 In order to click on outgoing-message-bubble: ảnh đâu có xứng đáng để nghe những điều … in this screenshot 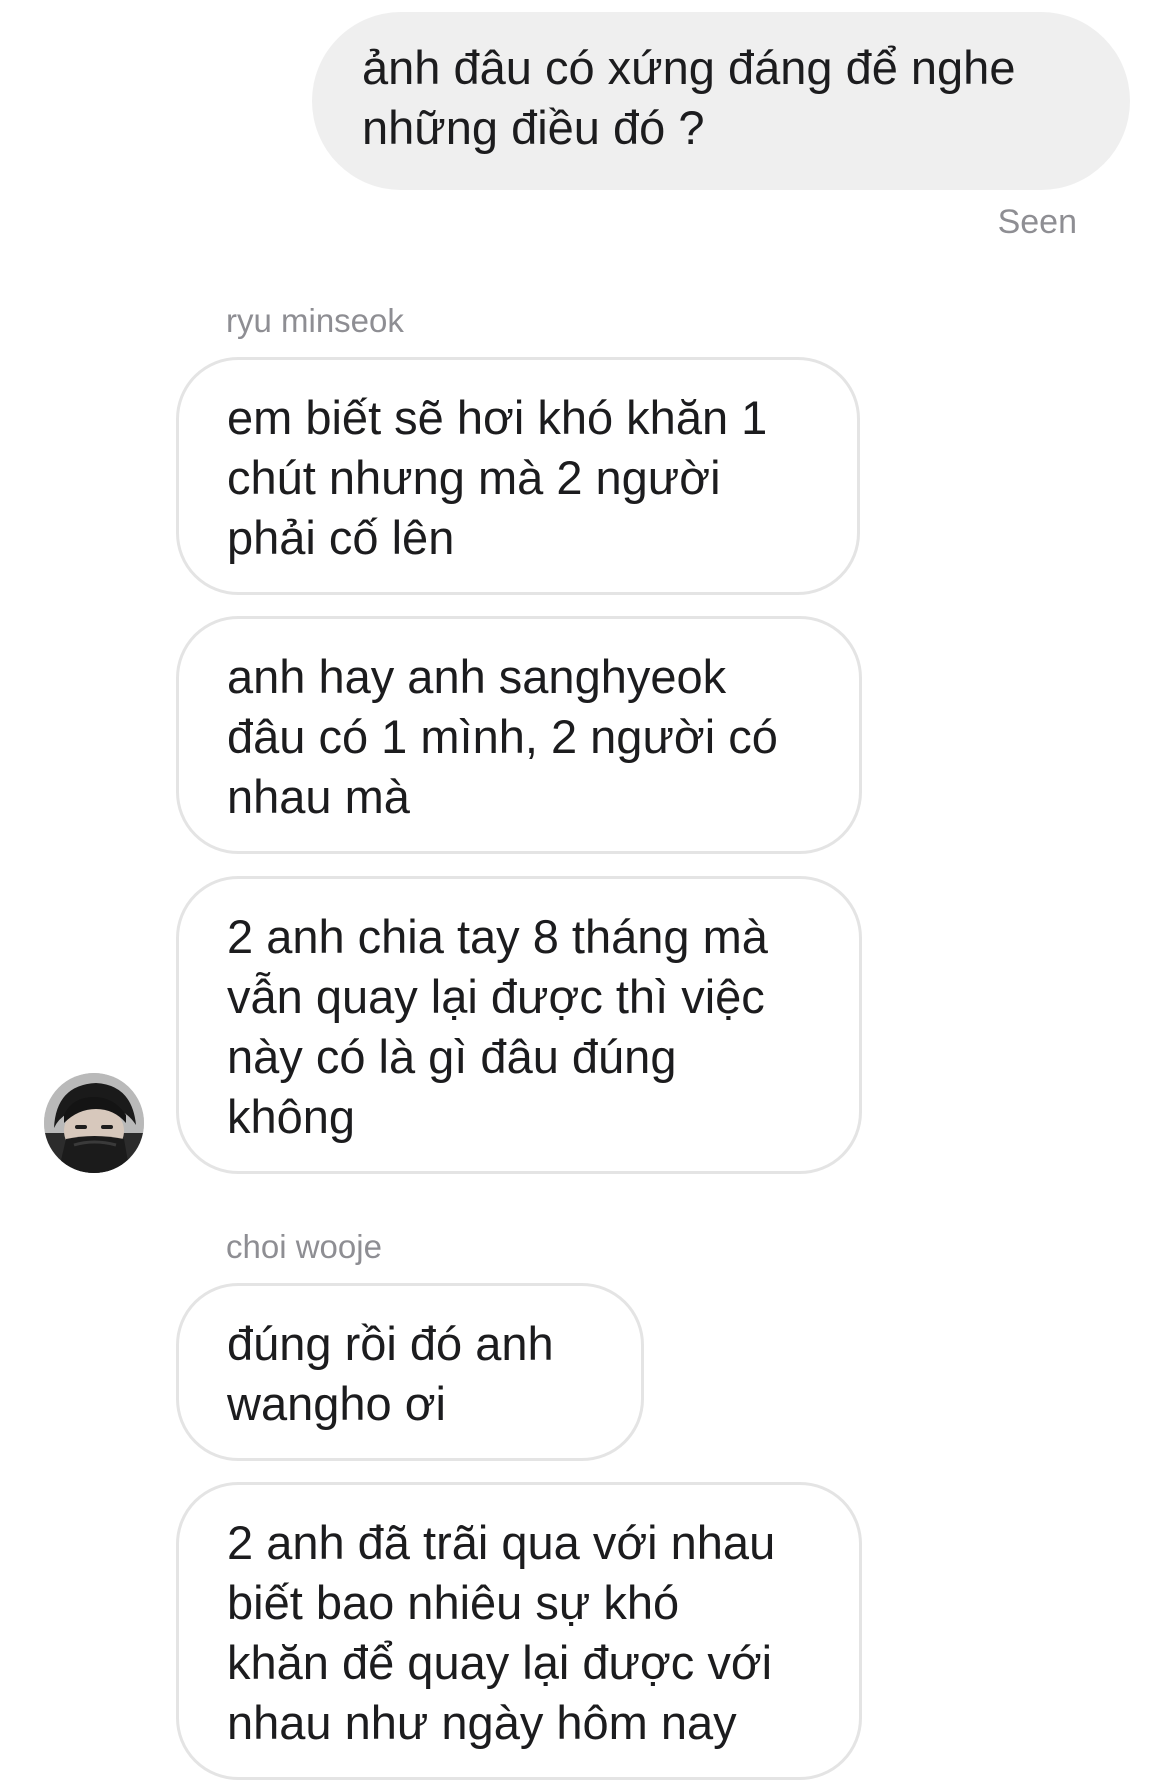, I will do `click(721, 101)`.